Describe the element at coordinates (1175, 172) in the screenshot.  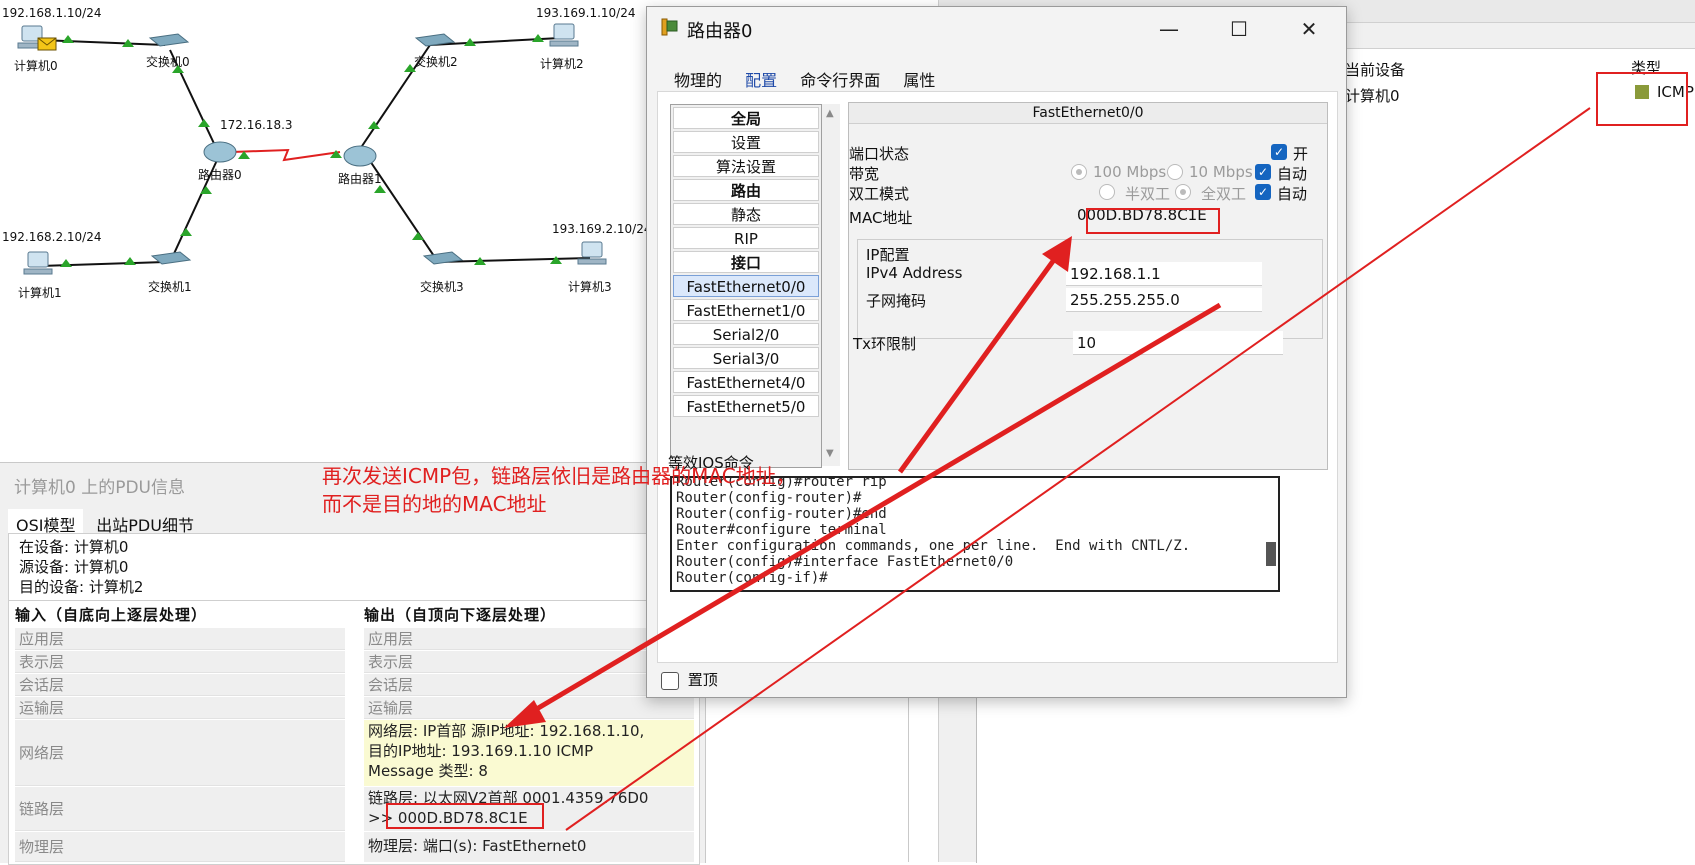
I see `bw-10-radio` at that location.